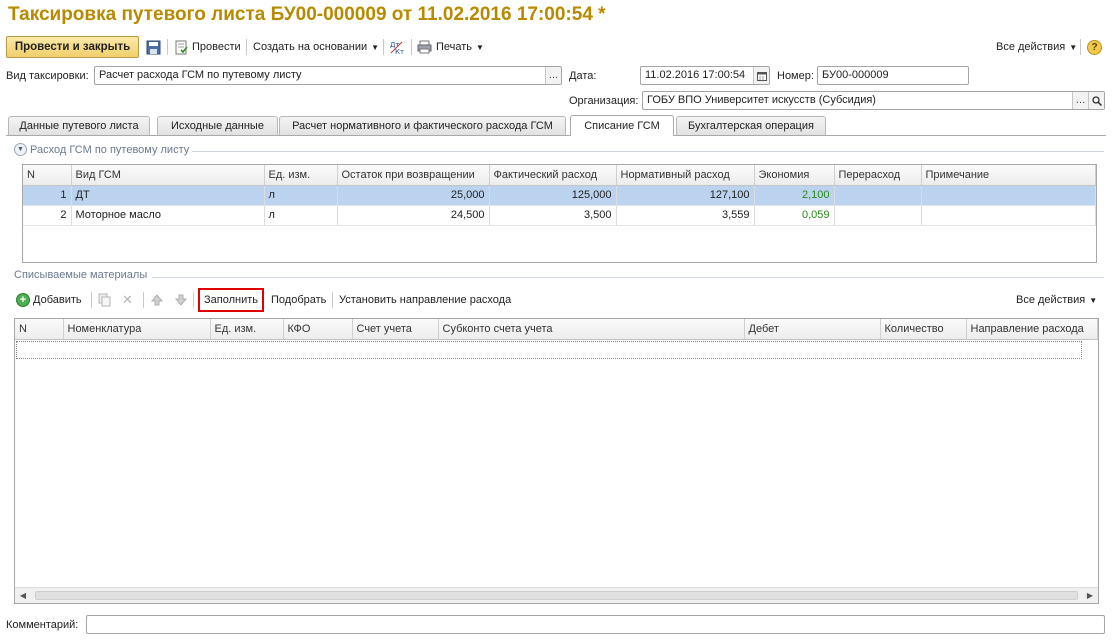  I want to click on scroll-left-icon: ◀, so click(23, 595).